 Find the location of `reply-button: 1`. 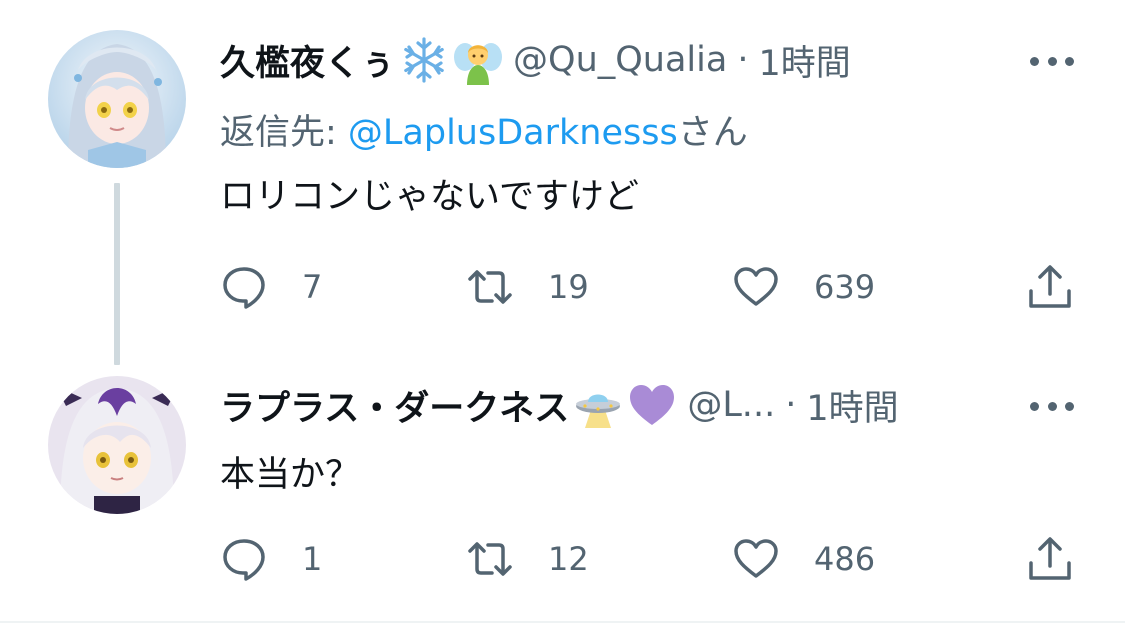

reply-button: 1 is located at coordinates (271, 559).